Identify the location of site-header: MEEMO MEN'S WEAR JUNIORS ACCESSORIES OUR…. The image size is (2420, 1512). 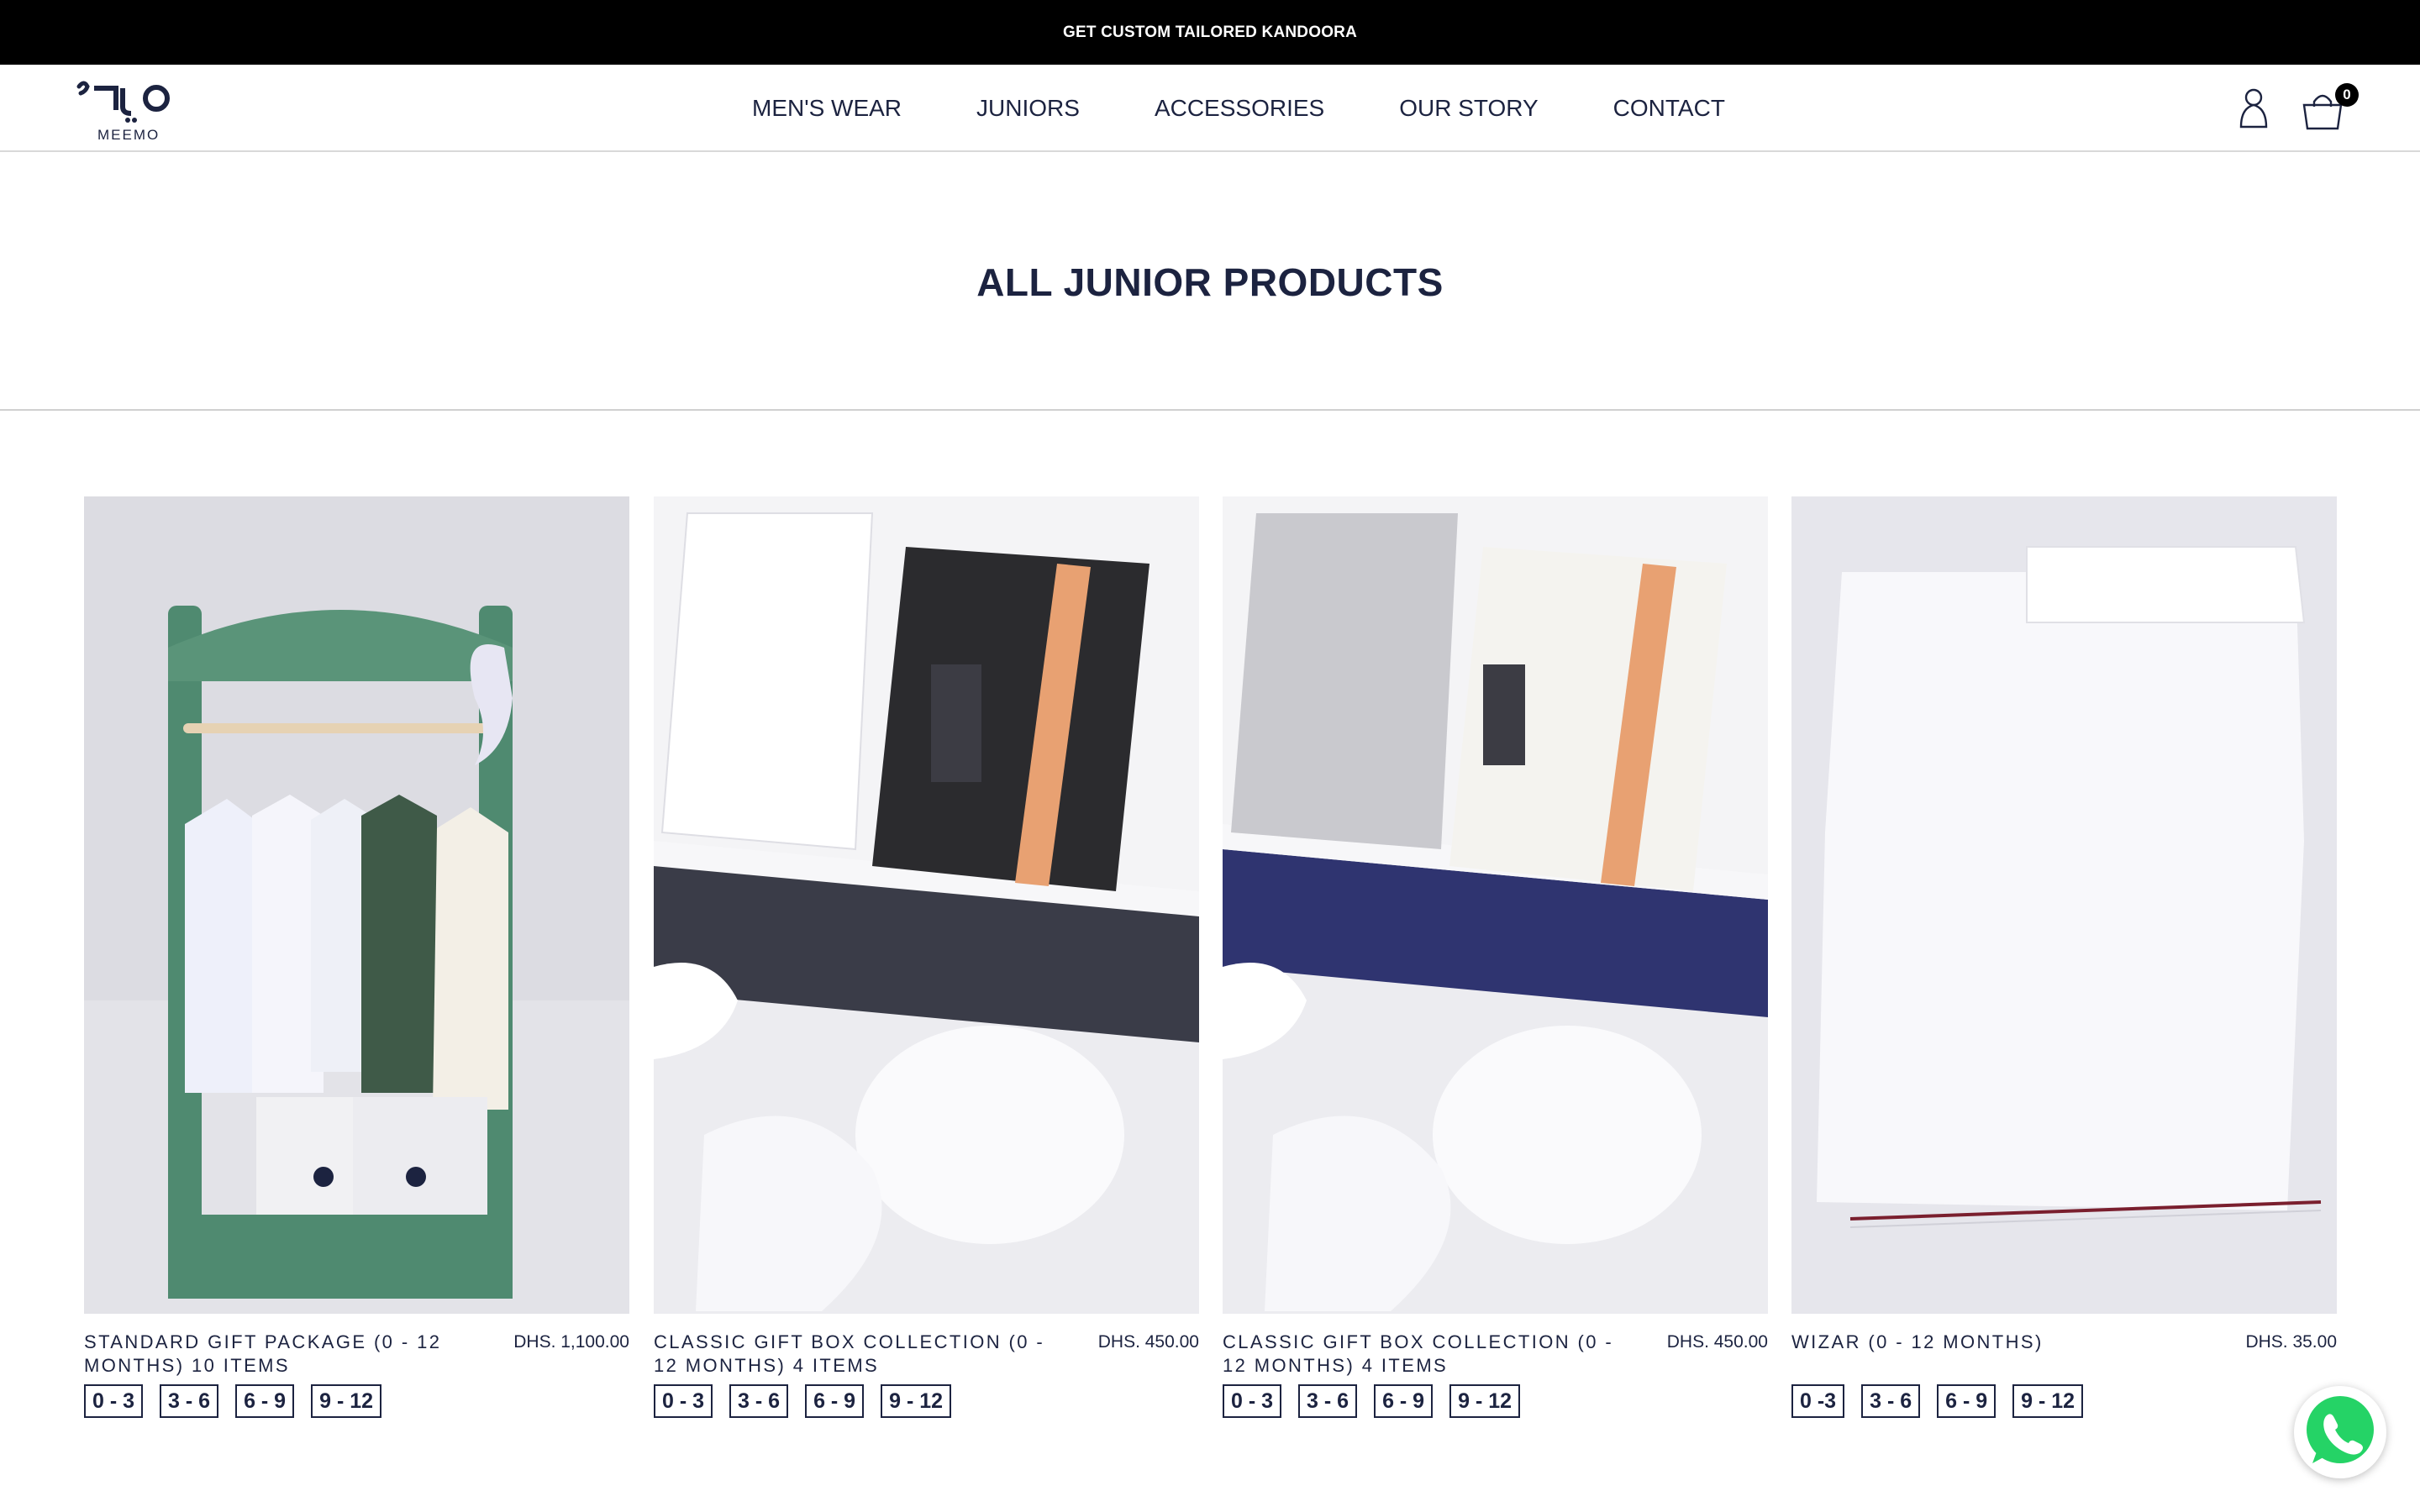
(1210, 108).